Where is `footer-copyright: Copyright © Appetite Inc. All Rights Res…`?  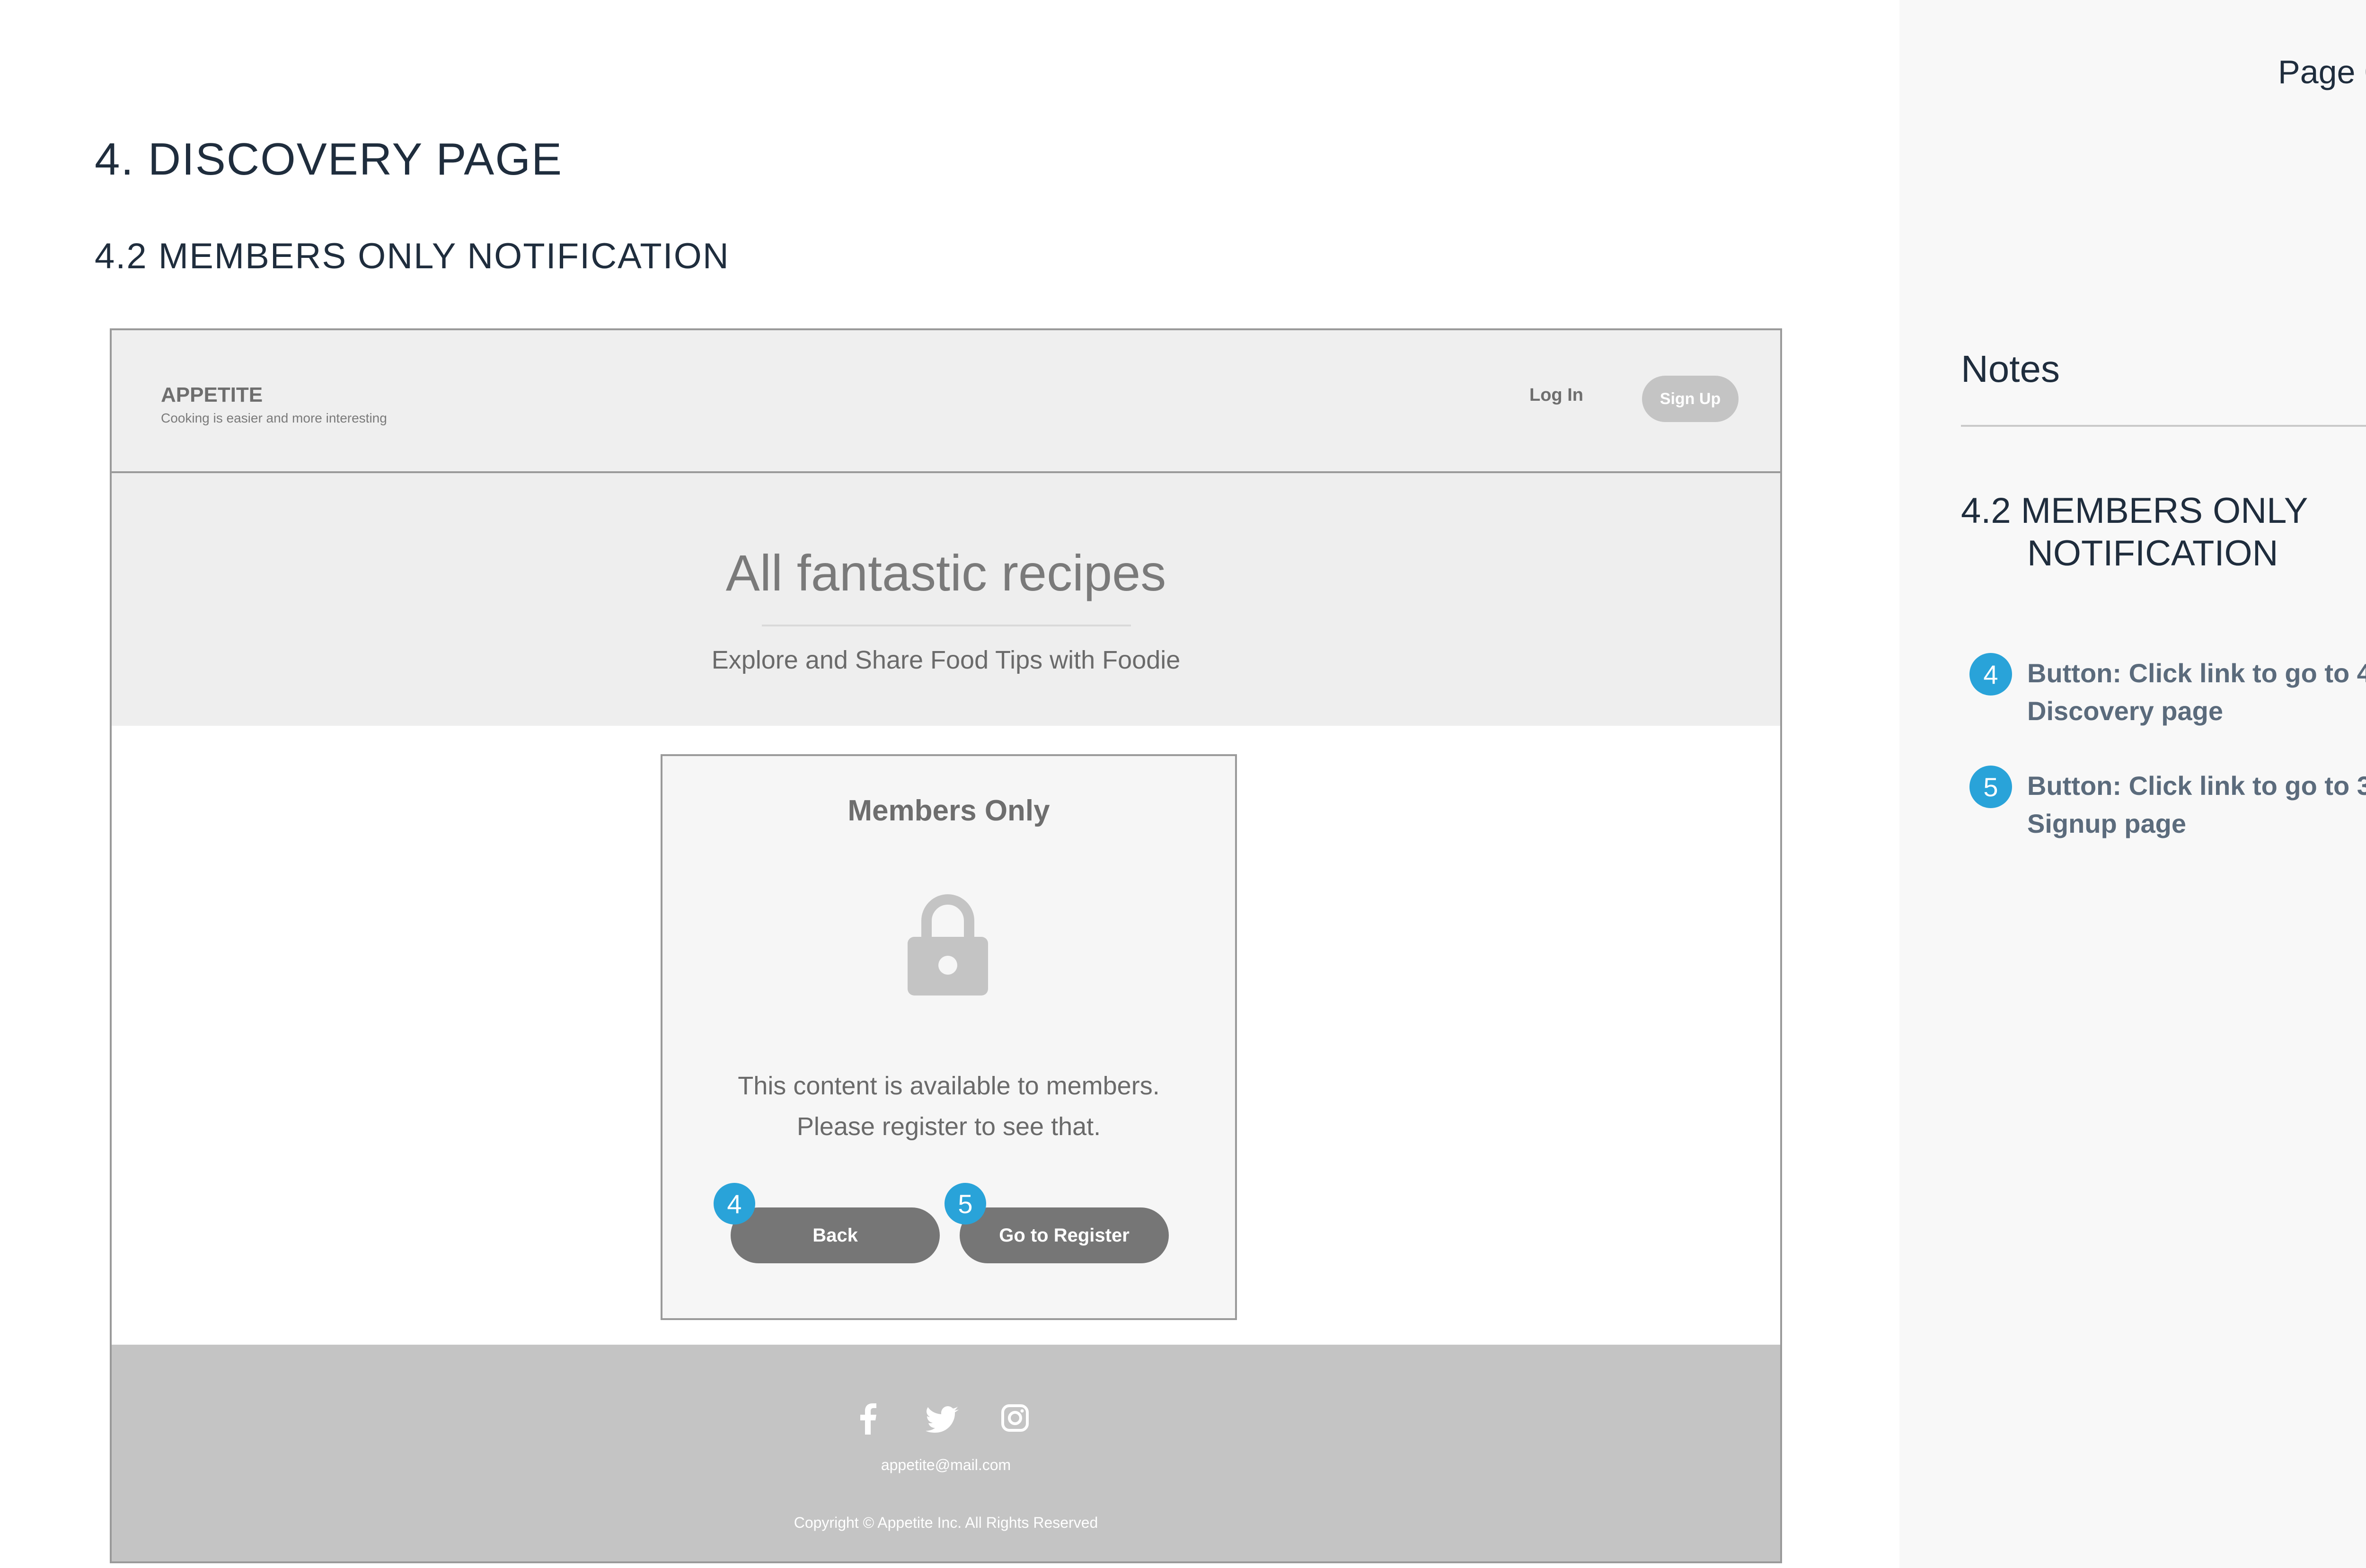
footer-copyright: Copyright © Appetite Inc. All Rights Res… is located at coordinates (946, 1522).